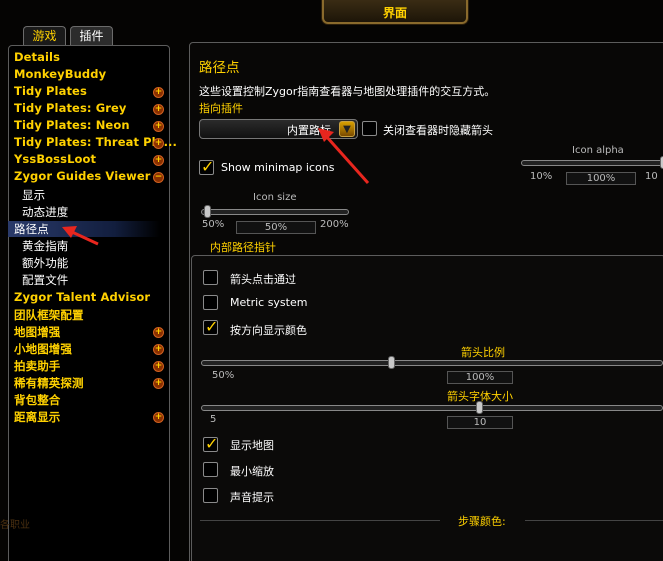  What do you see at coordinates (37, 57) in the screenshot?
I see `sidebar-item-label: Details` at bounding box center [37, 57].